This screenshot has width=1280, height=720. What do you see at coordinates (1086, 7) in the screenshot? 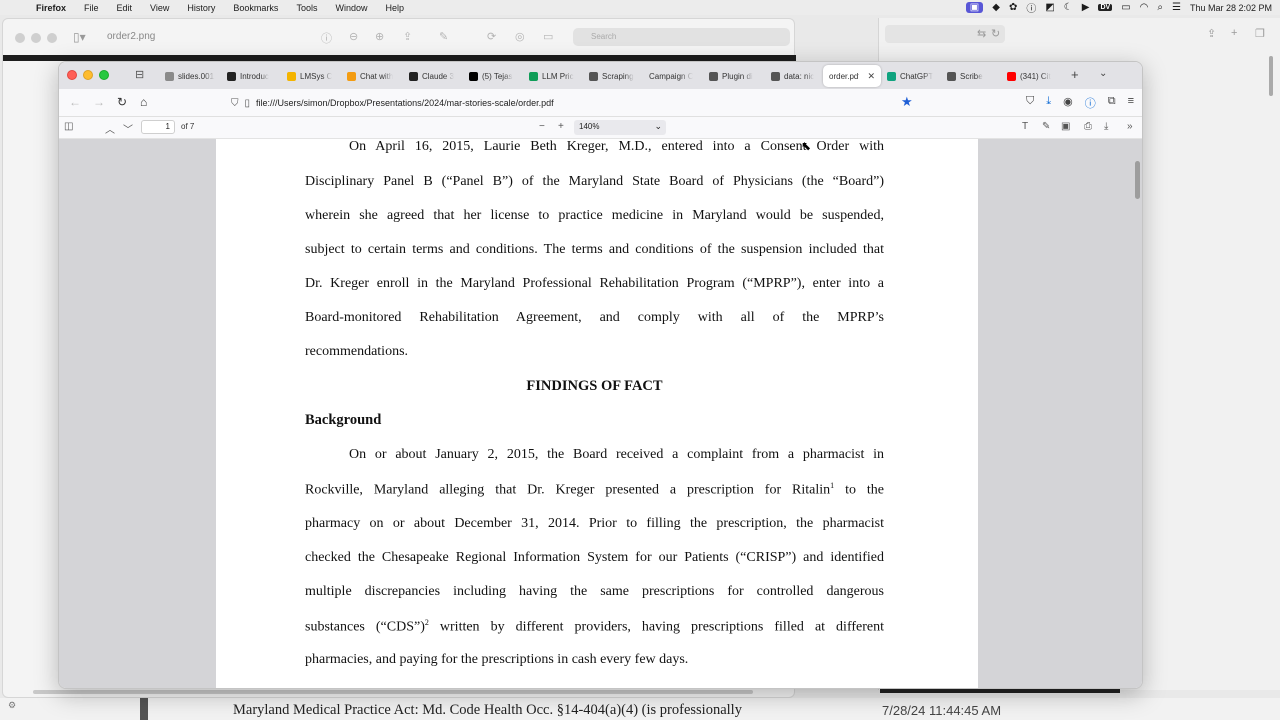
I see `play-icon: ▶` at bounding box center [1086, 7].